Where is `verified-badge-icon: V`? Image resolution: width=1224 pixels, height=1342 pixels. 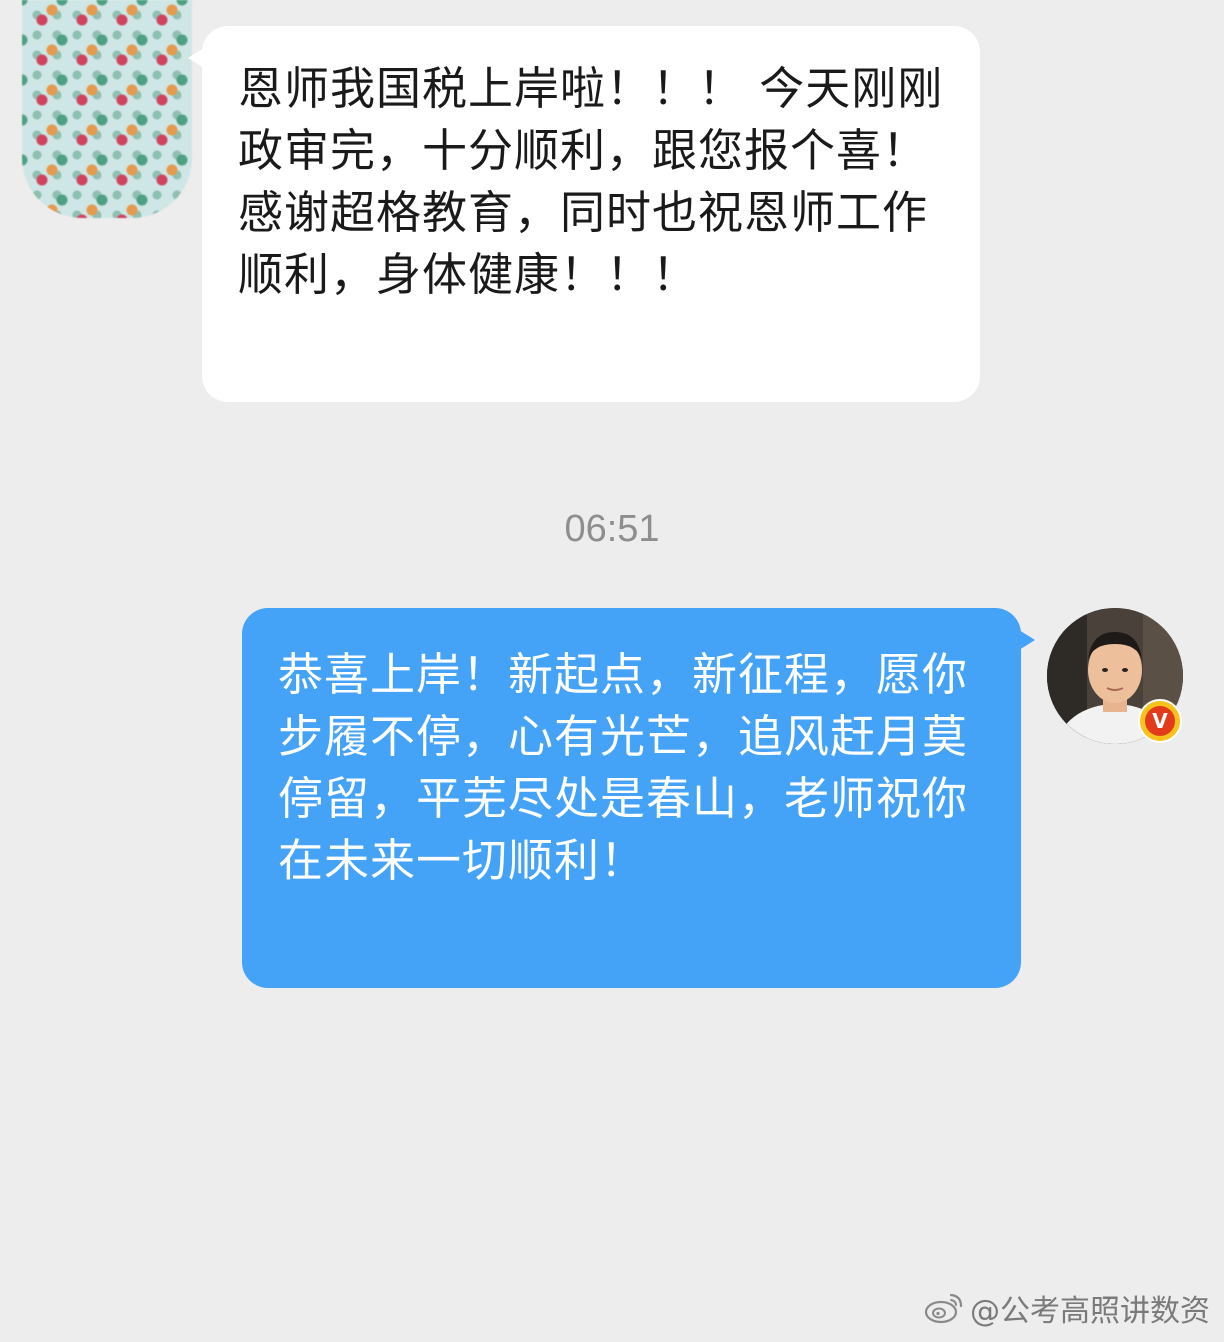
verified-badge-icon: V is located at coordinates (1160, 721).